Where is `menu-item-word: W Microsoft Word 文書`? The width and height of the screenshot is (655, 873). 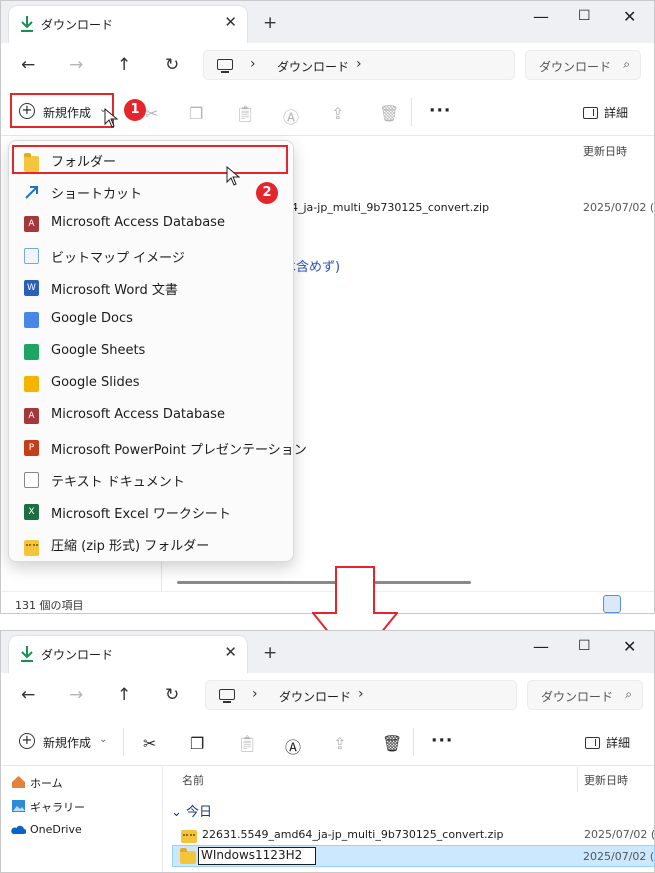
menu-item-word: W Microsoft Word 文書 is located at coordinates (151, 288).